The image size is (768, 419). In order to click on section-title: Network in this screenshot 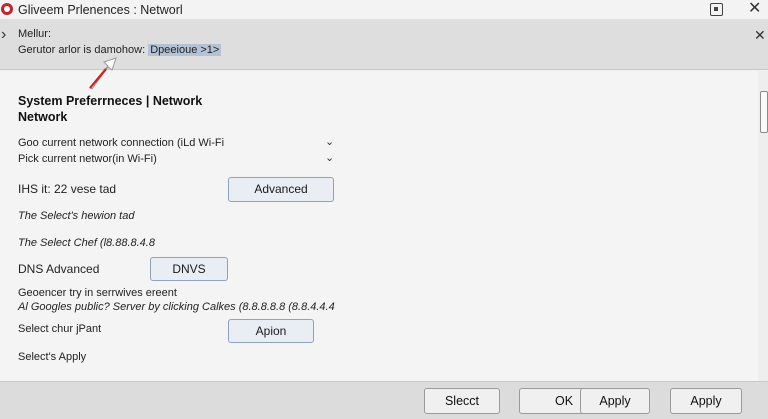, I will do `click(43, 117)`.